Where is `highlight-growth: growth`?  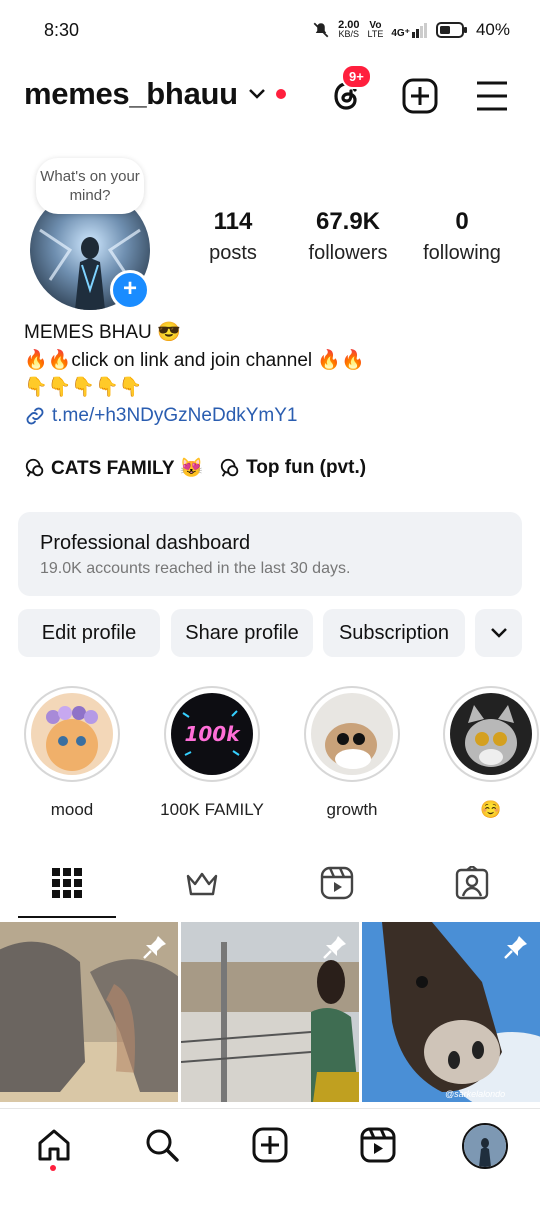
highlight-growth: growth is located at coordinates (352, 753).